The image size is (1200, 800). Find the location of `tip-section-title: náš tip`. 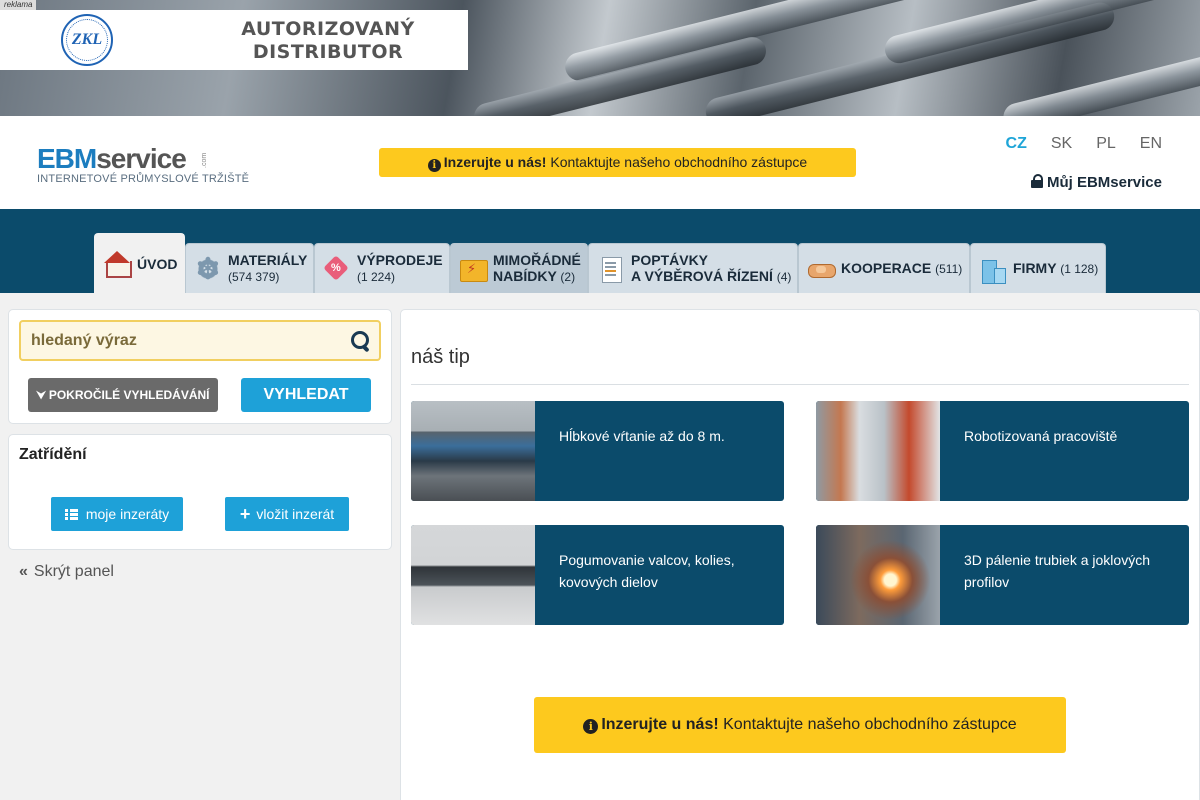

tip-section-title: náš tip is located at coordinates (440, 357).